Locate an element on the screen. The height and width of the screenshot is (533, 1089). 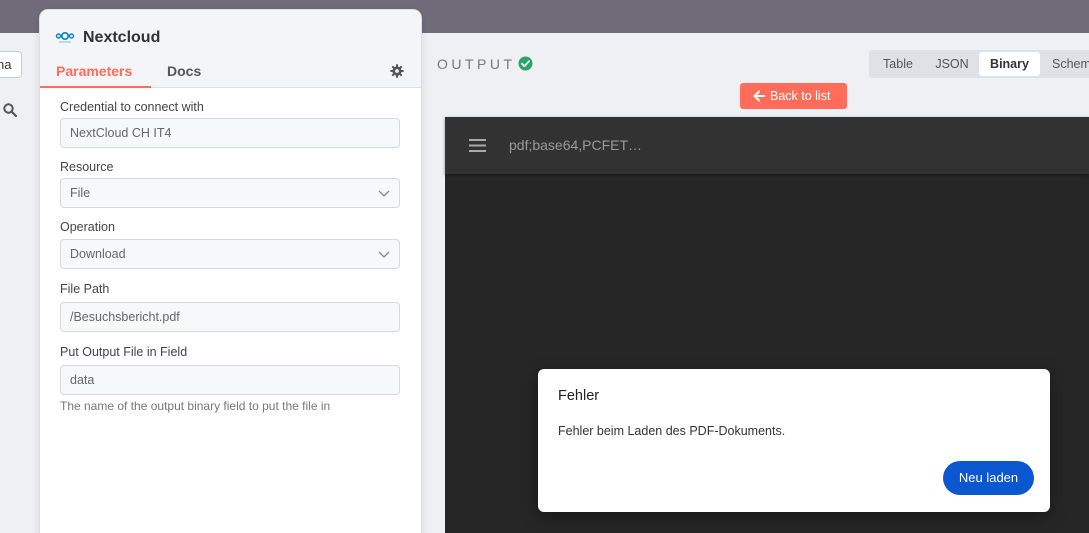
view-mode-schema: Schema is located at coordinates (1065, 64).